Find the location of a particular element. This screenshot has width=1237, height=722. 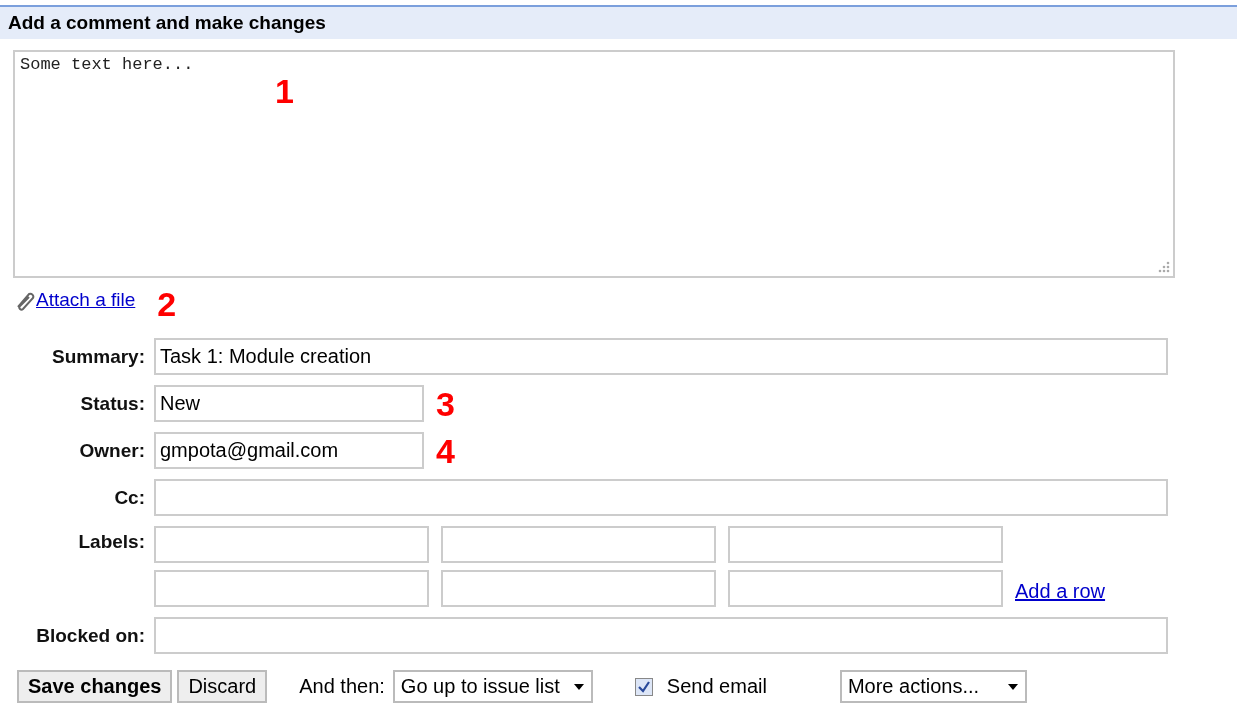

annotation-number: 1 is located at coordinates (284, 91).